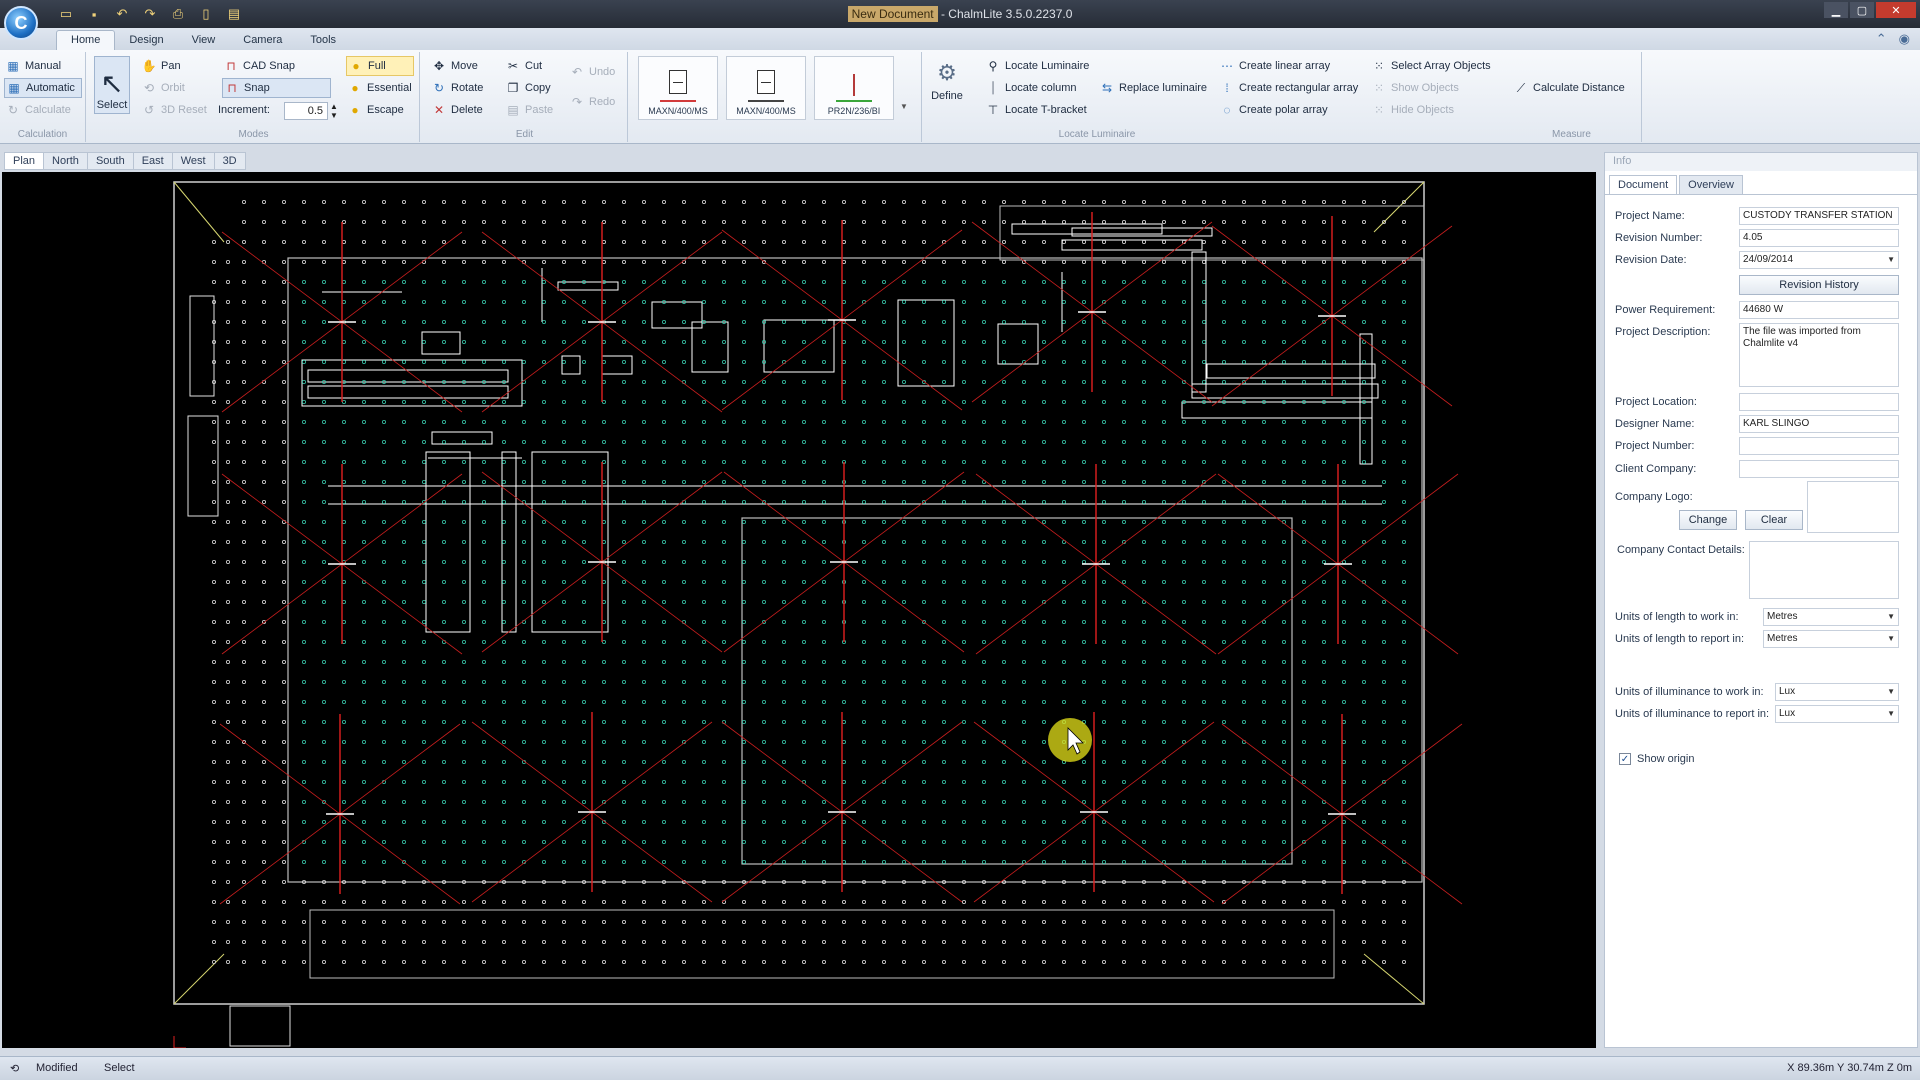 This screenshot has height=1080, width=1920. What do you see at coordinates (1031, 88) in the screenshot?
I see `locate-column-button: ⏐ Locate column` at bounding box center [1031, 88].